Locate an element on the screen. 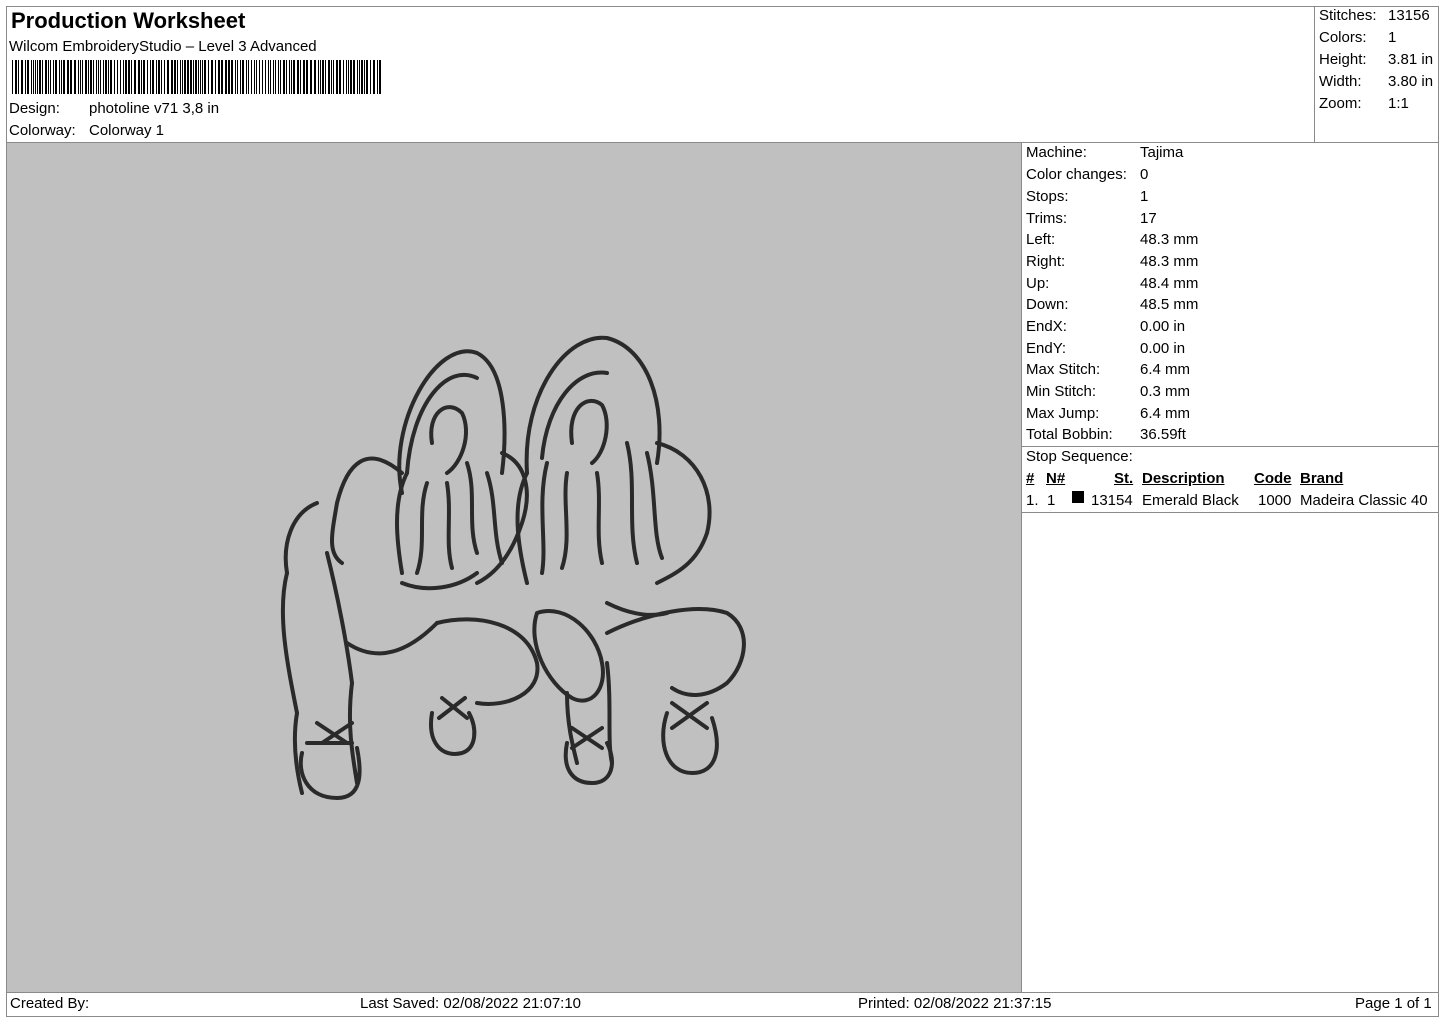 The height and width of the screenshot is (1021, 1445). row-stitches: 13154 is located at coordinates (1112, 500).